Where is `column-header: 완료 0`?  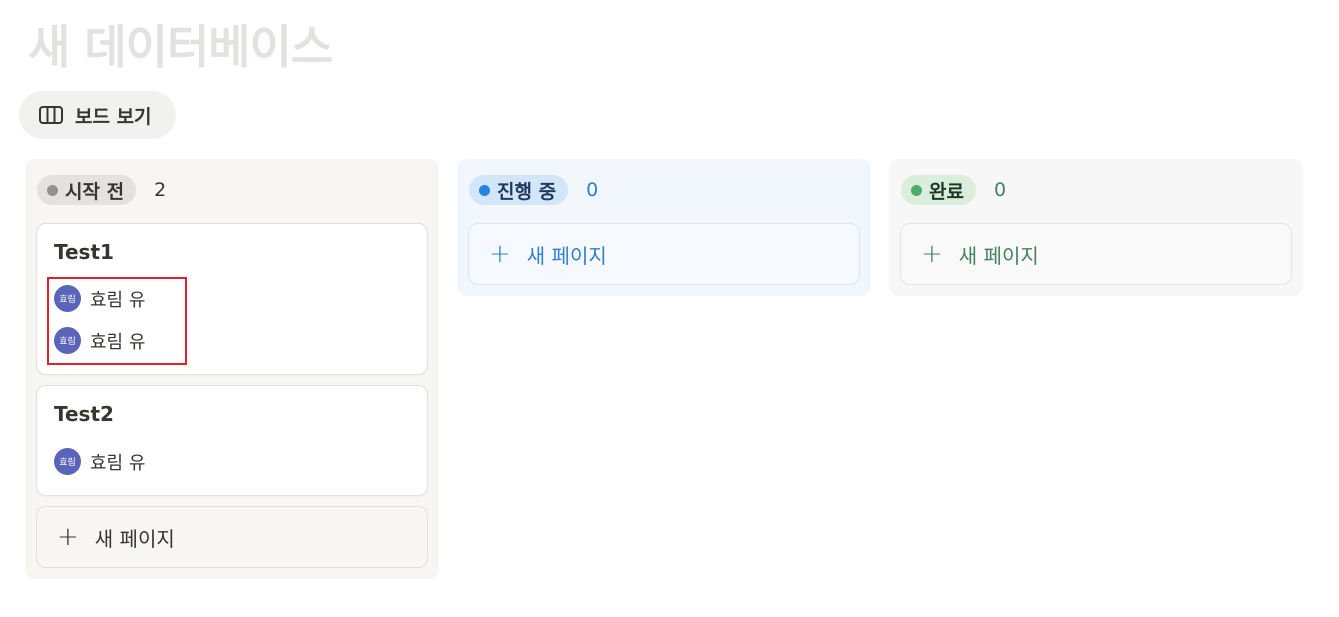
column-header: 완료 0 is located at coordinates (953, 190).